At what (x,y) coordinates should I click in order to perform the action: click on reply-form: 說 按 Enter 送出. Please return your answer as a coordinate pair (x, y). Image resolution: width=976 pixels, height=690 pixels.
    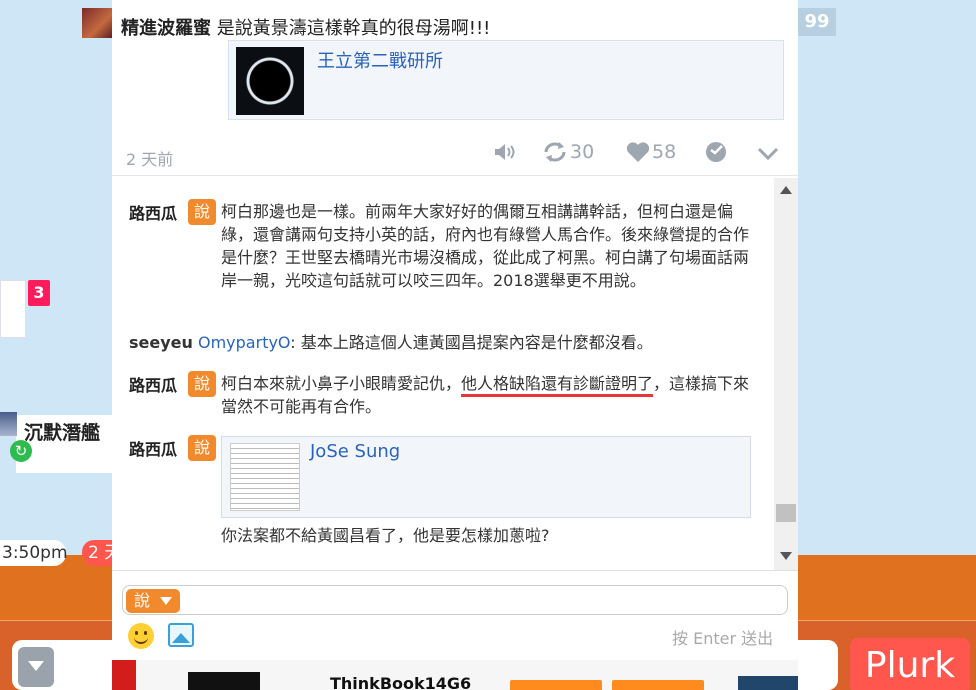
    Looking at the image, I should click on (455, 615).